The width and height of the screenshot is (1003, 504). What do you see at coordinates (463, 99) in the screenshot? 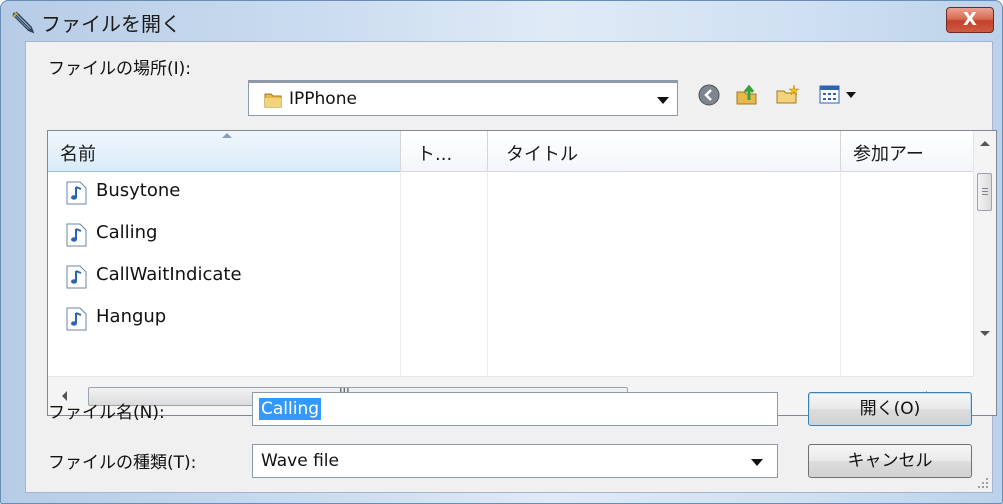
I see `location-combobox: IPPhone` at bounding box center [463, 99].